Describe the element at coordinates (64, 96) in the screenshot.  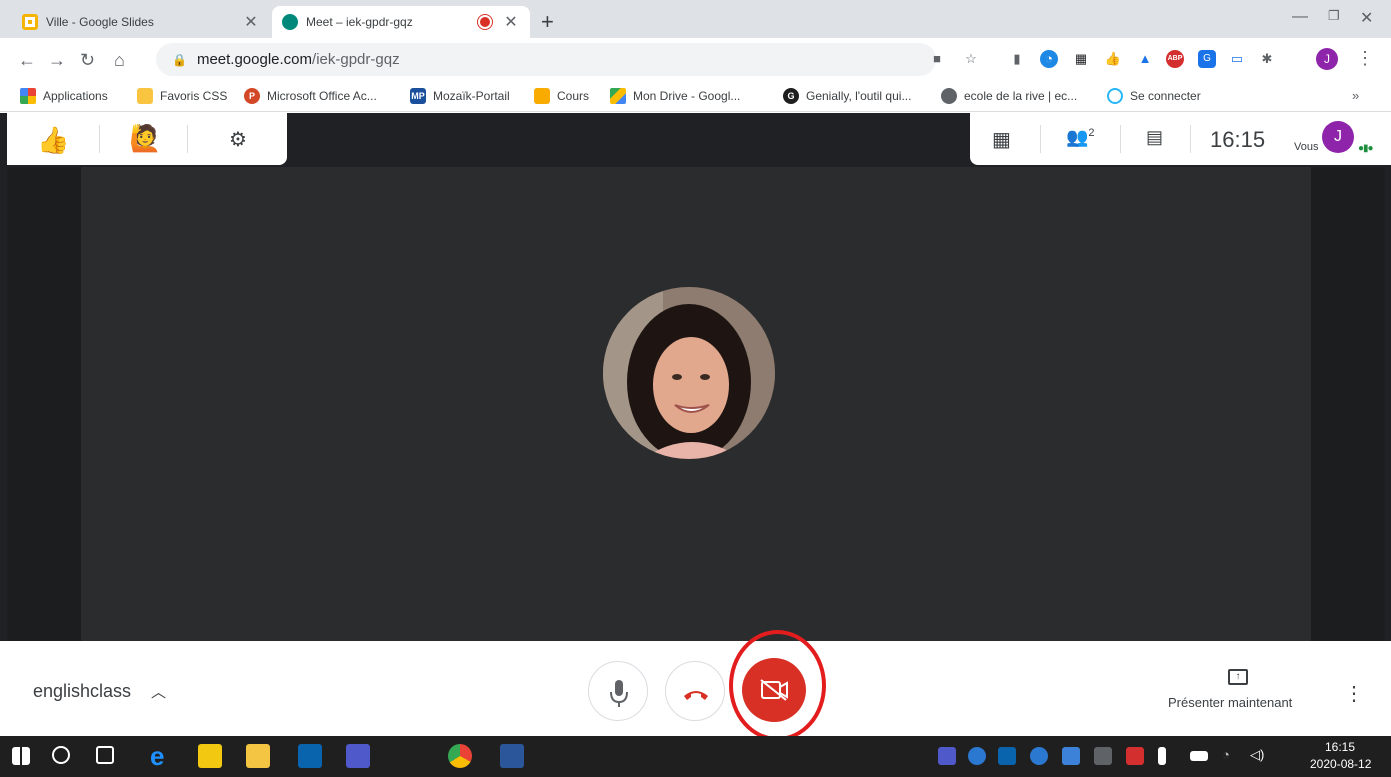
I see `bookmark-applications: Applications` at that location.